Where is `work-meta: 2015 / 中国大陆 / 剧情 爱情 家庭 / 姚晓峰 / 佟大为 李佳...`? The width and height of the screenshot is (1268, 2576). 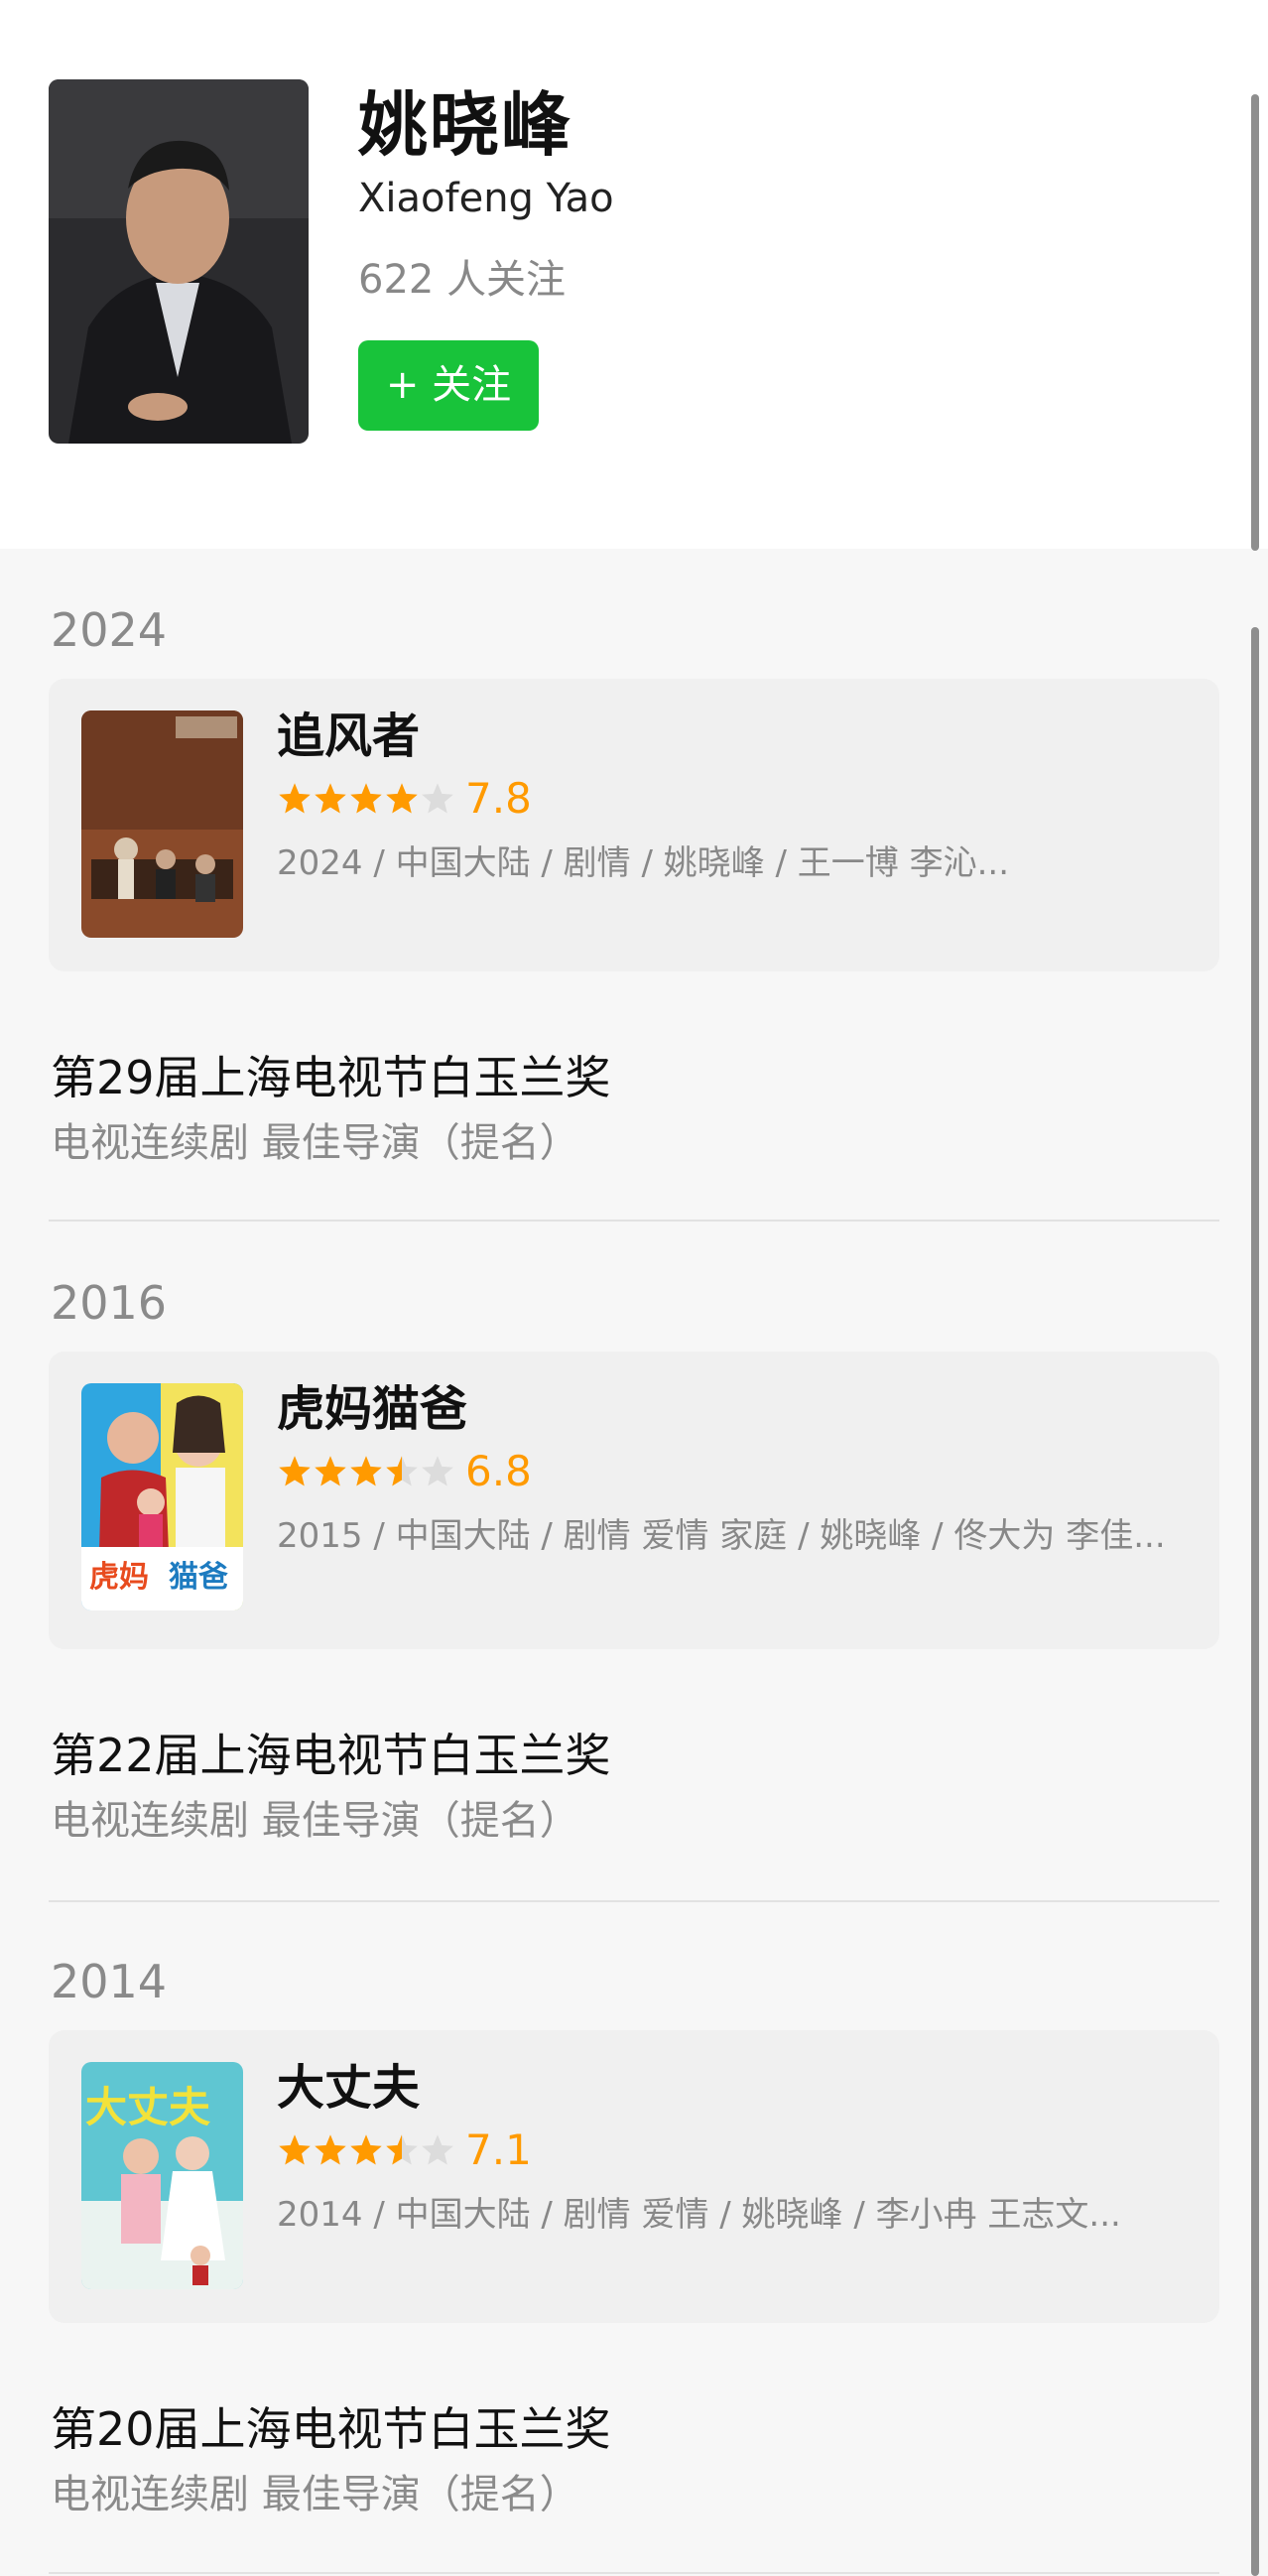
work-meta: 2015 / 中国大陆 / 剧情 爱情 家庭 / 姚晓峰 / 佟大为 李佳... is located at coordinates (721, 1536).